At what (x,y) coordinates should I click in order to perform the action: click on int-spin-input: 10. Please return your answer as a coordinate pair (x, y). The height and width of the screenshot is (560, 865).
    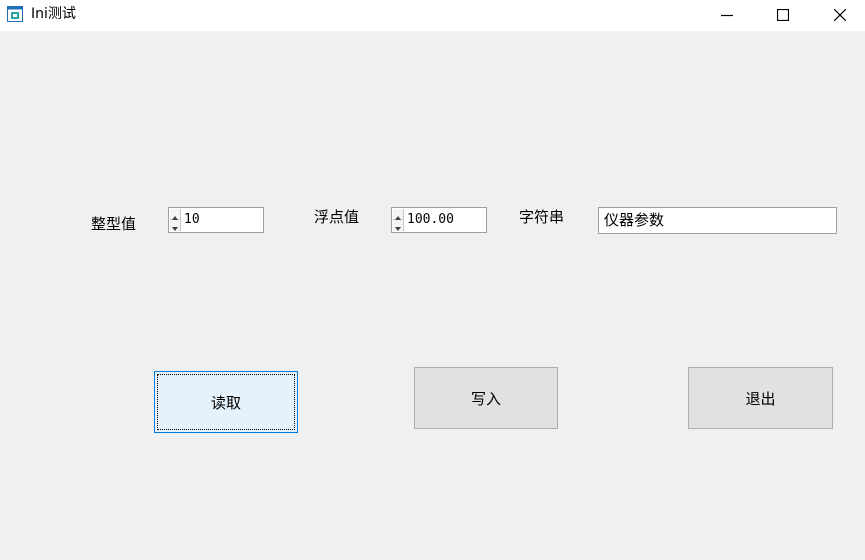
    Looking at the image, I should click on (216, 220).